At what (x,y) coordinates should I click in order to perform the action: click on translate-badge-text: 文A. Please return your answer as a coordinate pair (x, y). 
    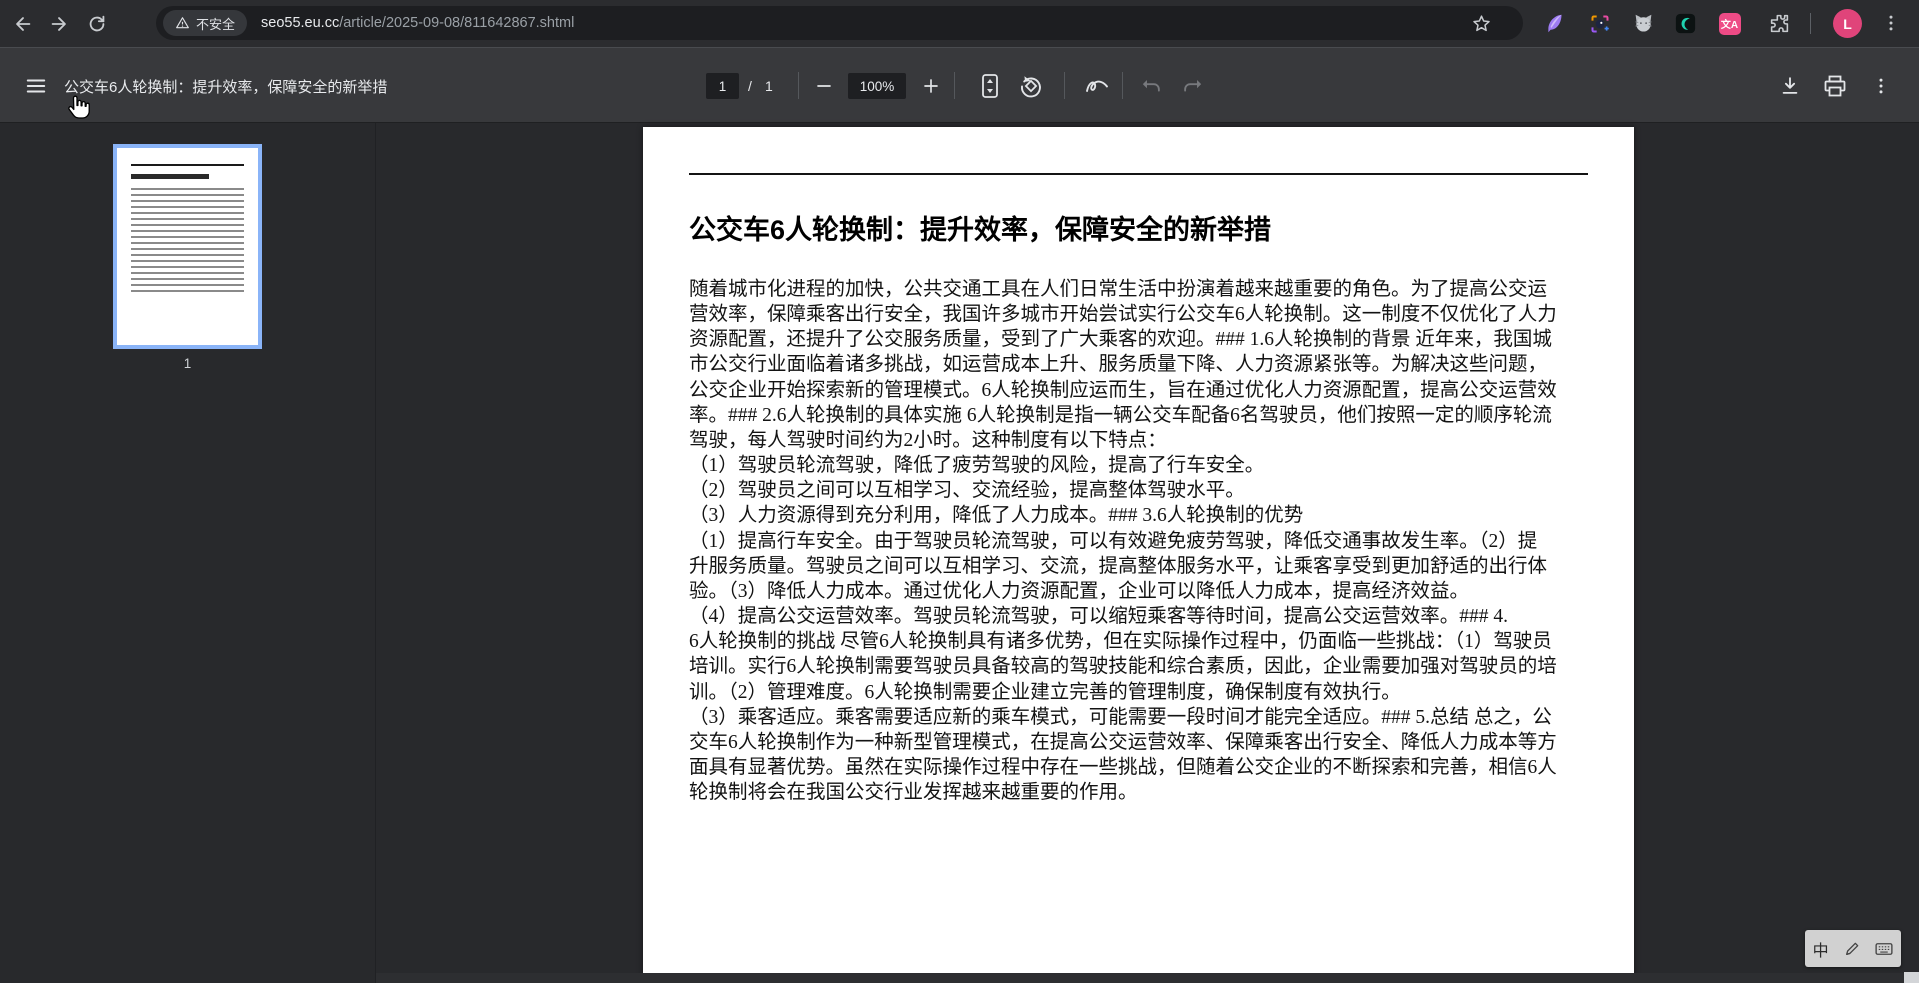
    Looking at the image, I should click on (1729, 25).